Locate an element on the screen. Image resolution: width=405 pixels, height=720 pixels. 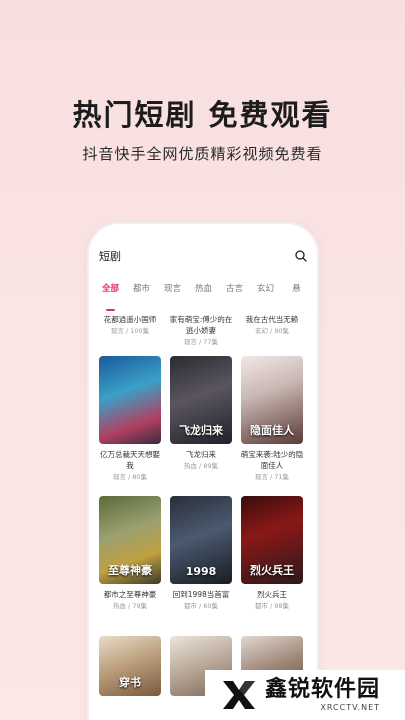
drama-card: 花都逍遥小国师 现言 / 100集 is located at coordinates (130, 331).